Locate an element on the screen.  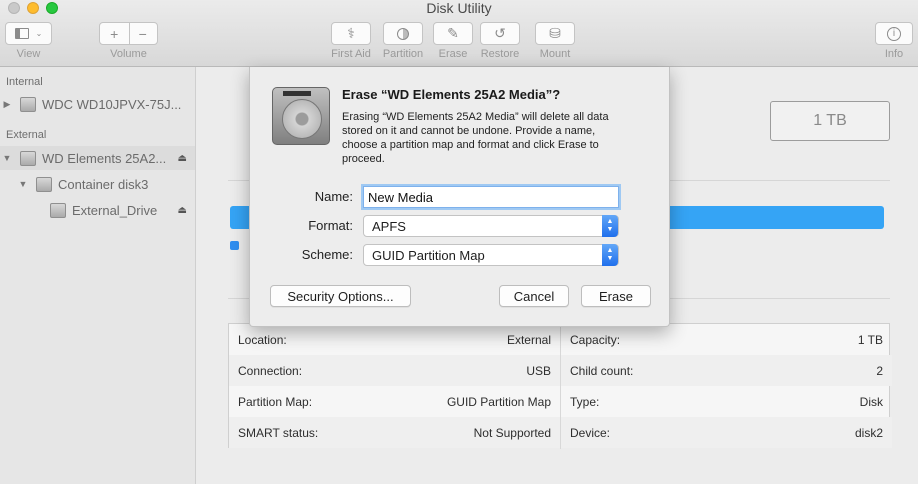
info-row-location: Location: External is located at coordinates (394, 339).